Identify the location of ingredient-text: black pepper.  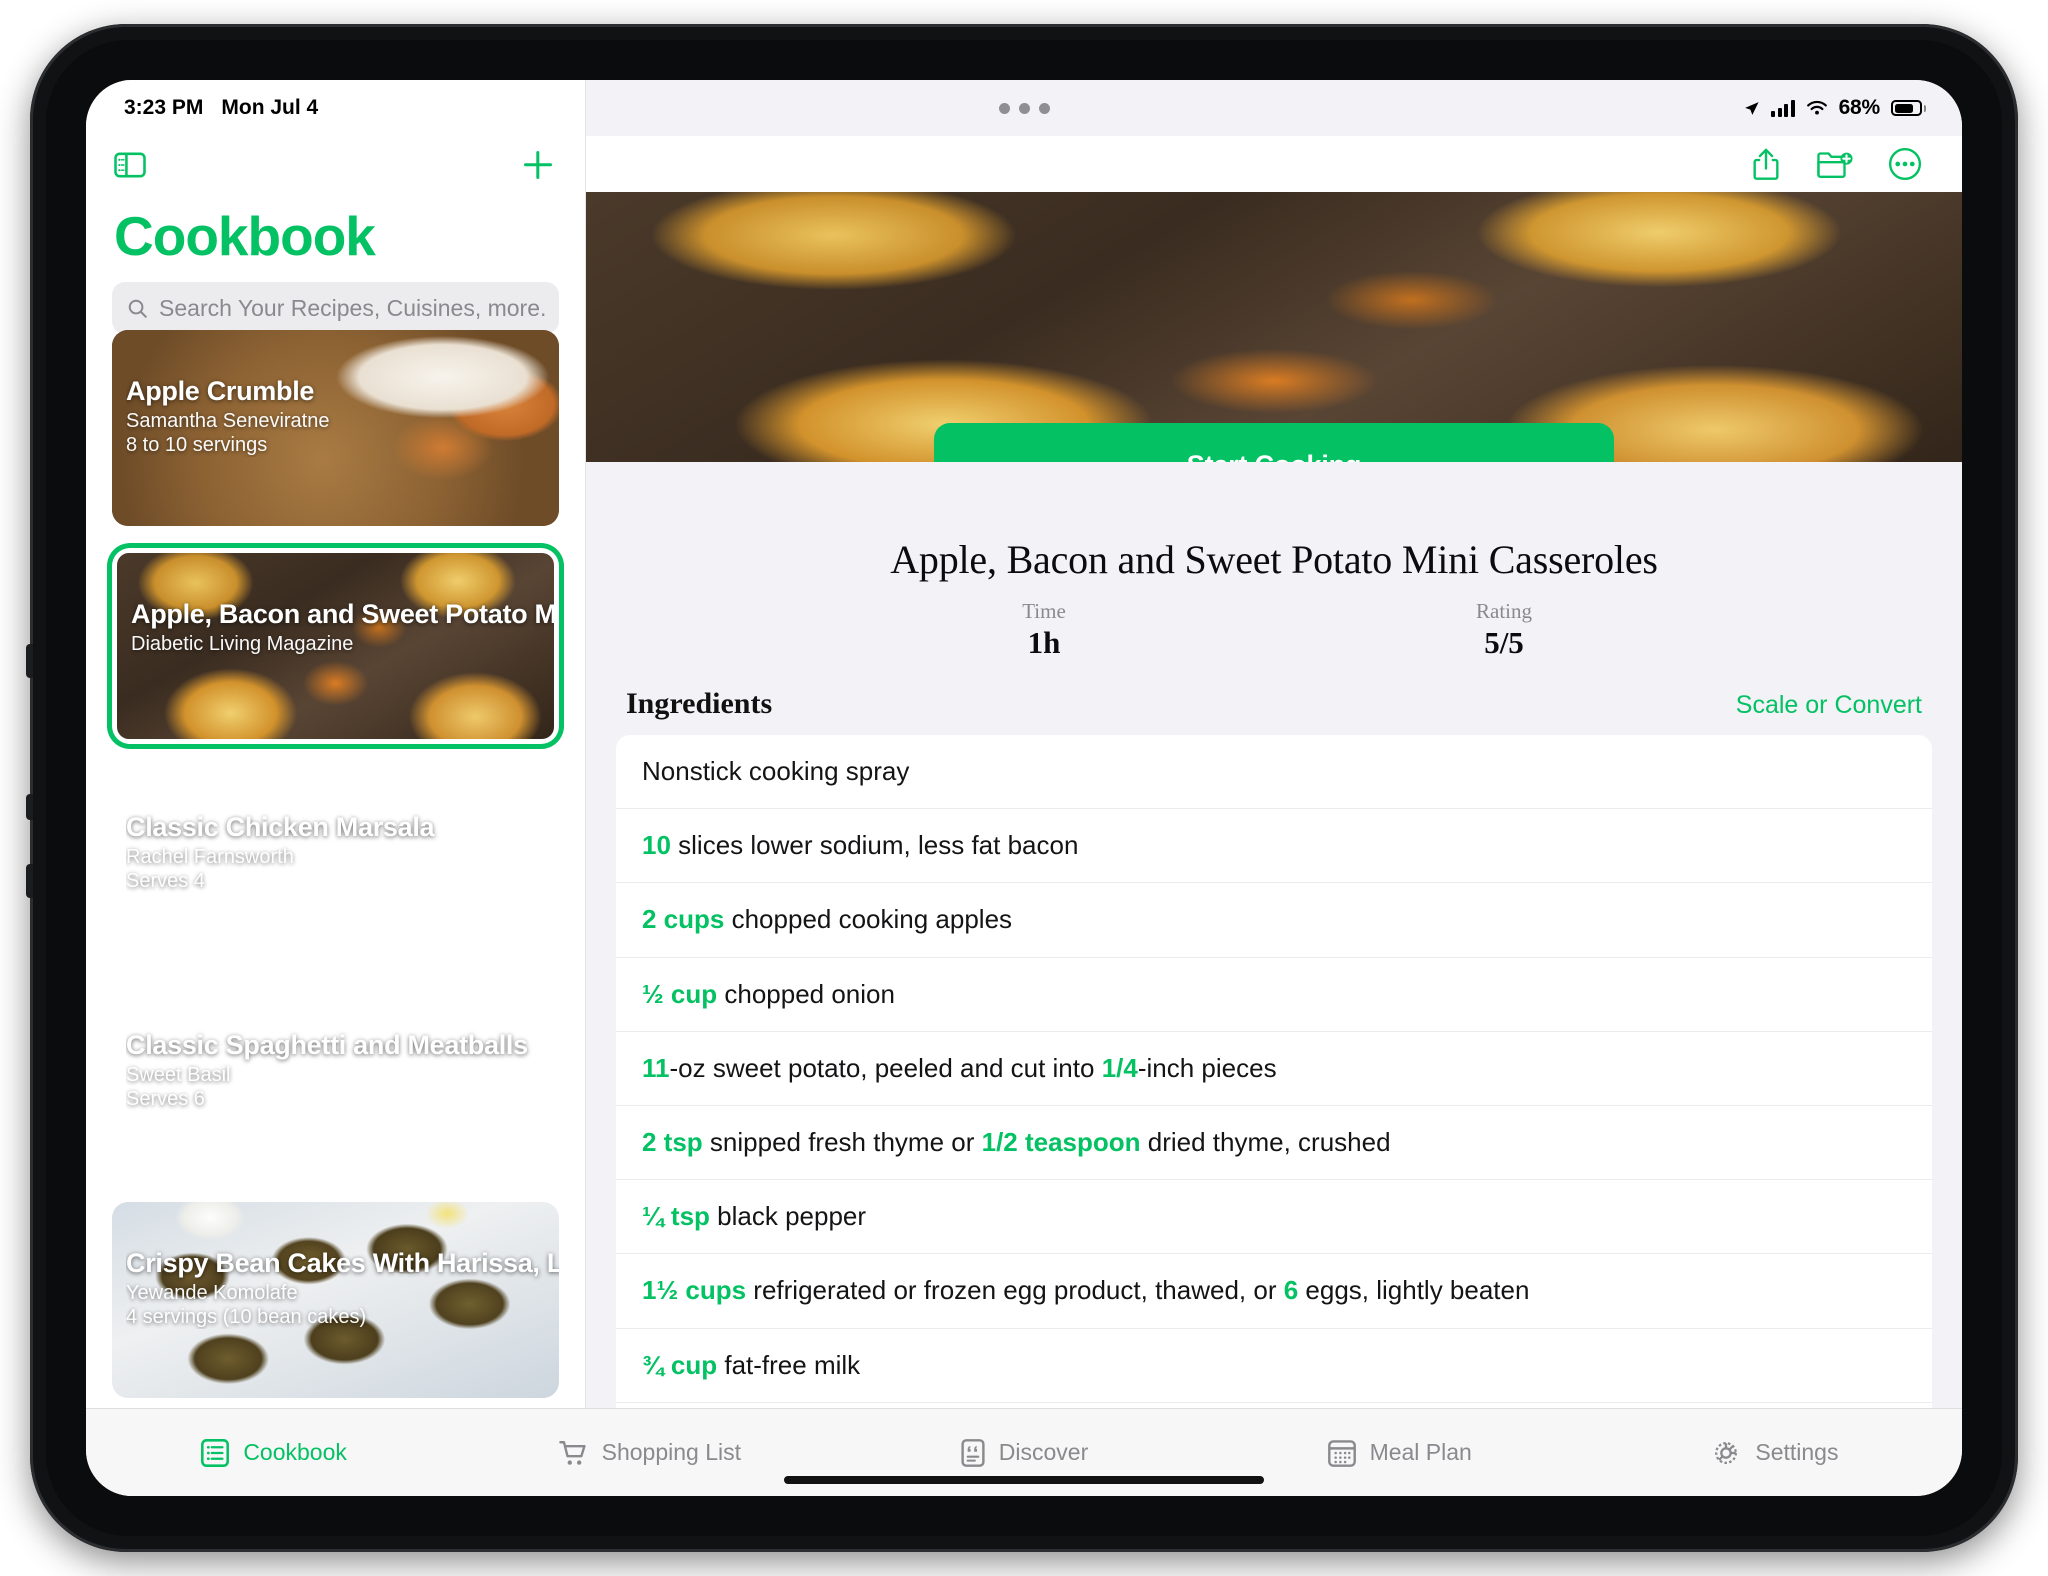
(788, 1216).